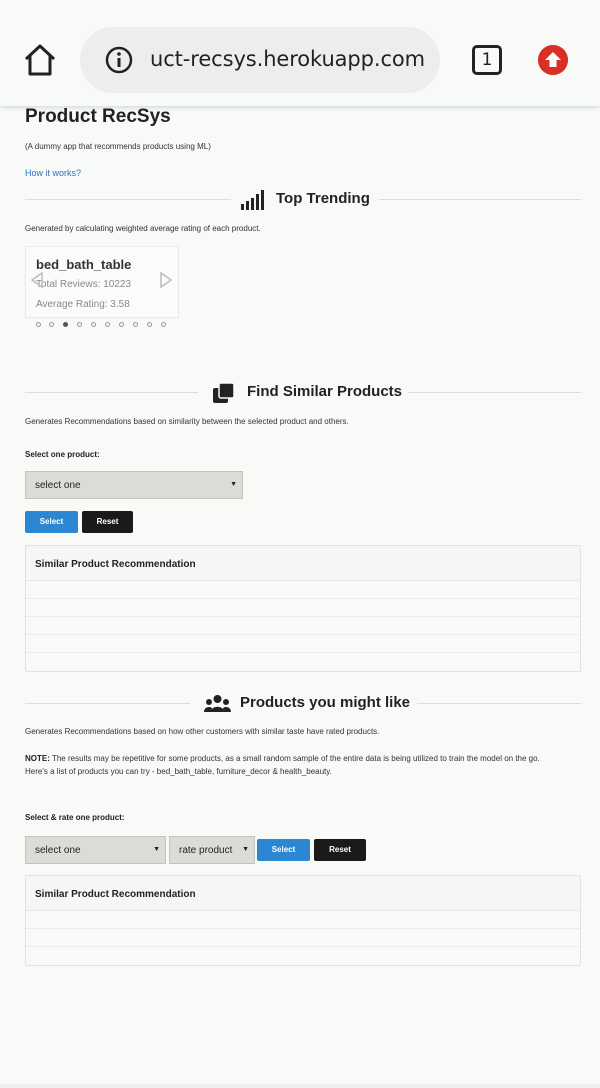 Image resolution: width=600 pixels, height=1088 pixels. I want to click on info-icon, so click(119, 60).